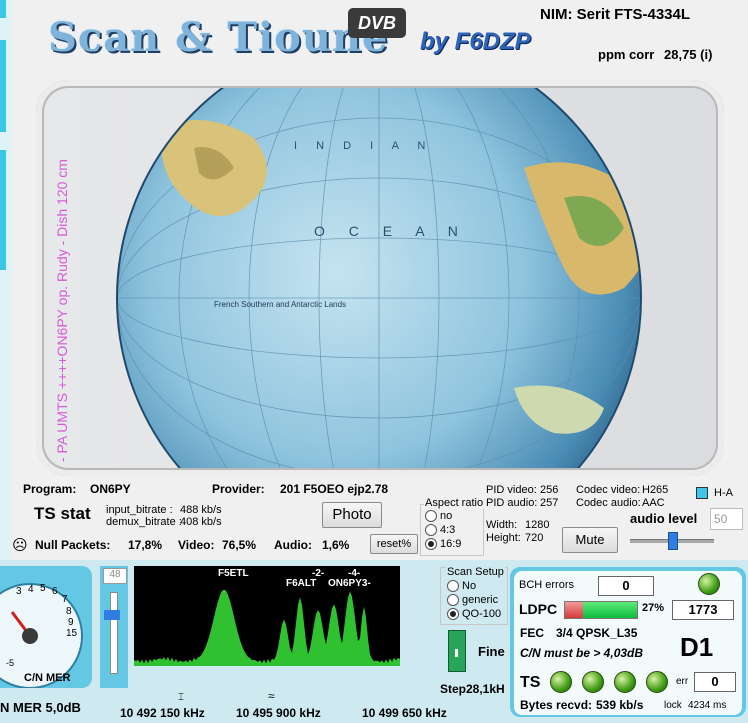 This screenshot has height=723, width=748. I want to click on meter-tick: 8, so click(69, 611).